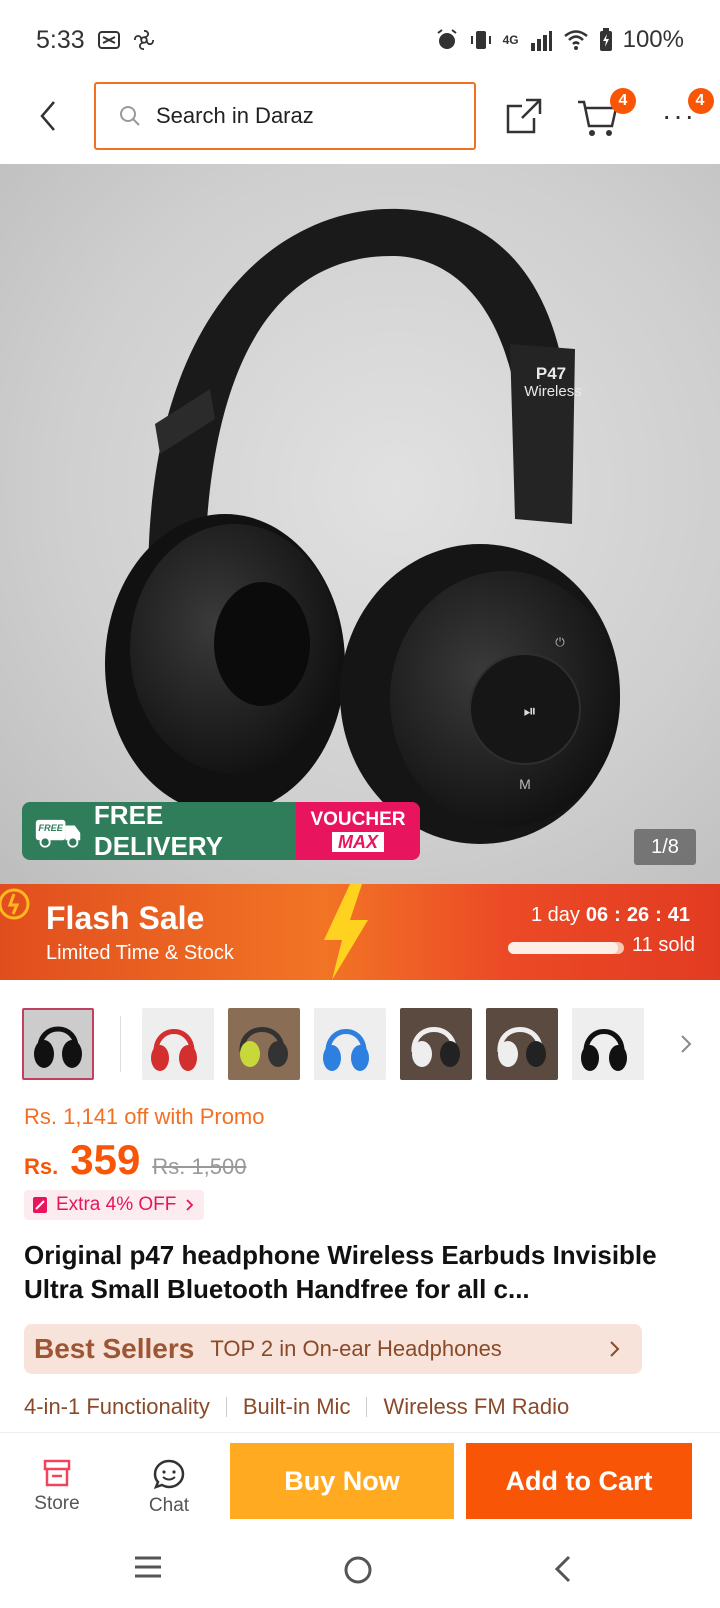 This screenshot has width=720, height=1608. Describe the element at coordinates (572, 1572) in the screenshot. I see `nav-back-button` at that location.